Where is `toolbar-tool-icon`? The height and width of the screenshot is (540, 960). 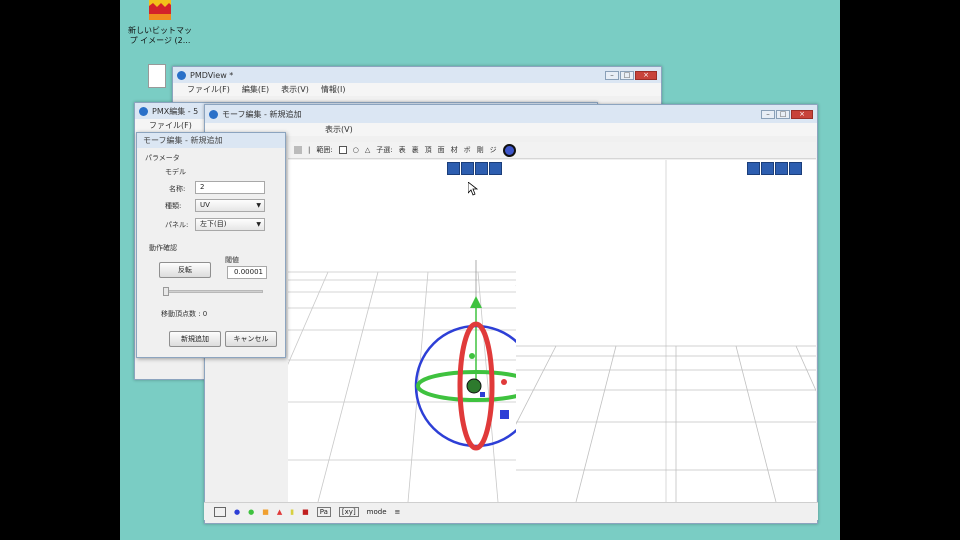
toolbar-tool-icon is located at coordinates (298, 150).